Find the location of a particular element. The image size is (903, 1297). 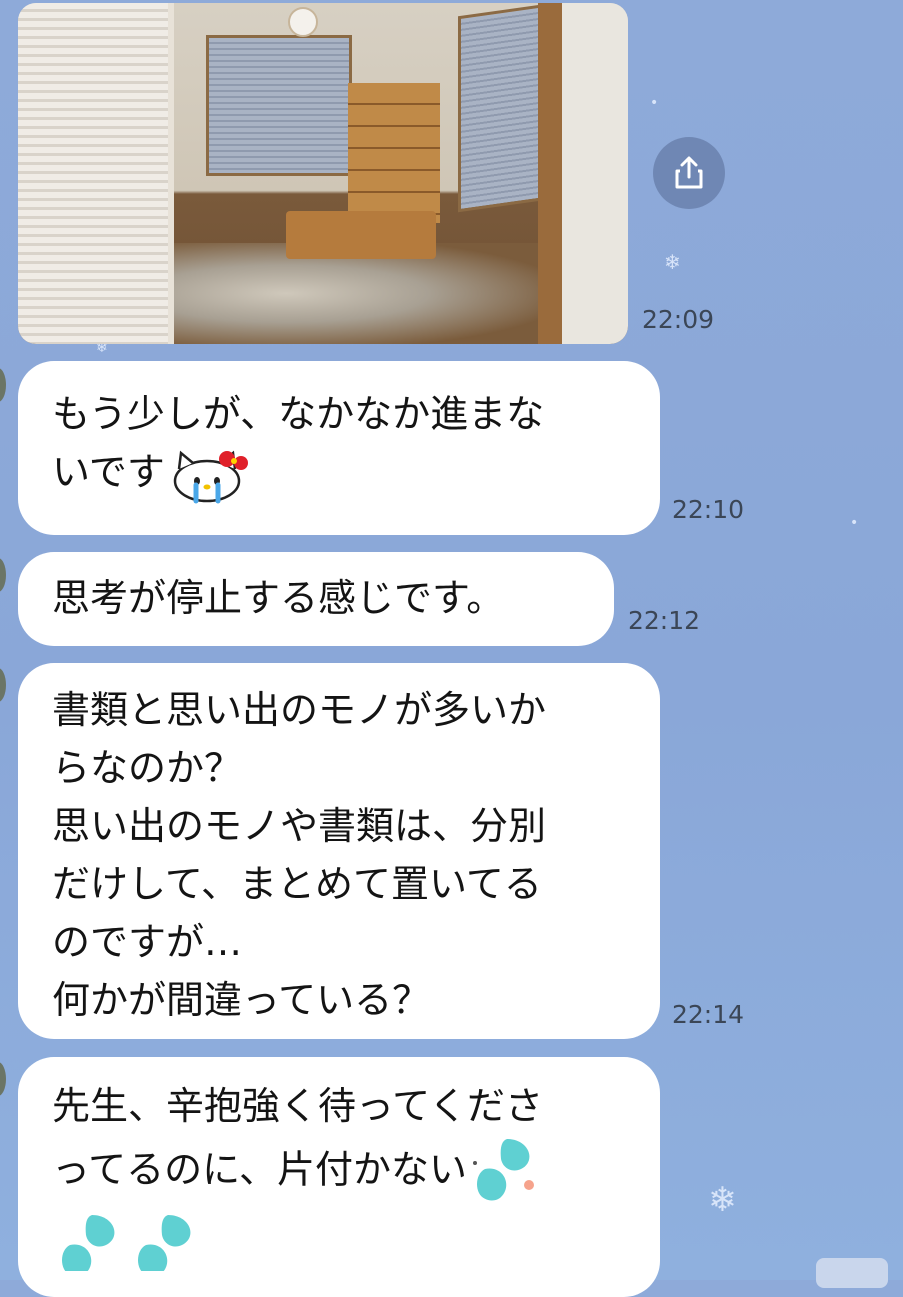

photo-closet is located at coordinates (96, 173).